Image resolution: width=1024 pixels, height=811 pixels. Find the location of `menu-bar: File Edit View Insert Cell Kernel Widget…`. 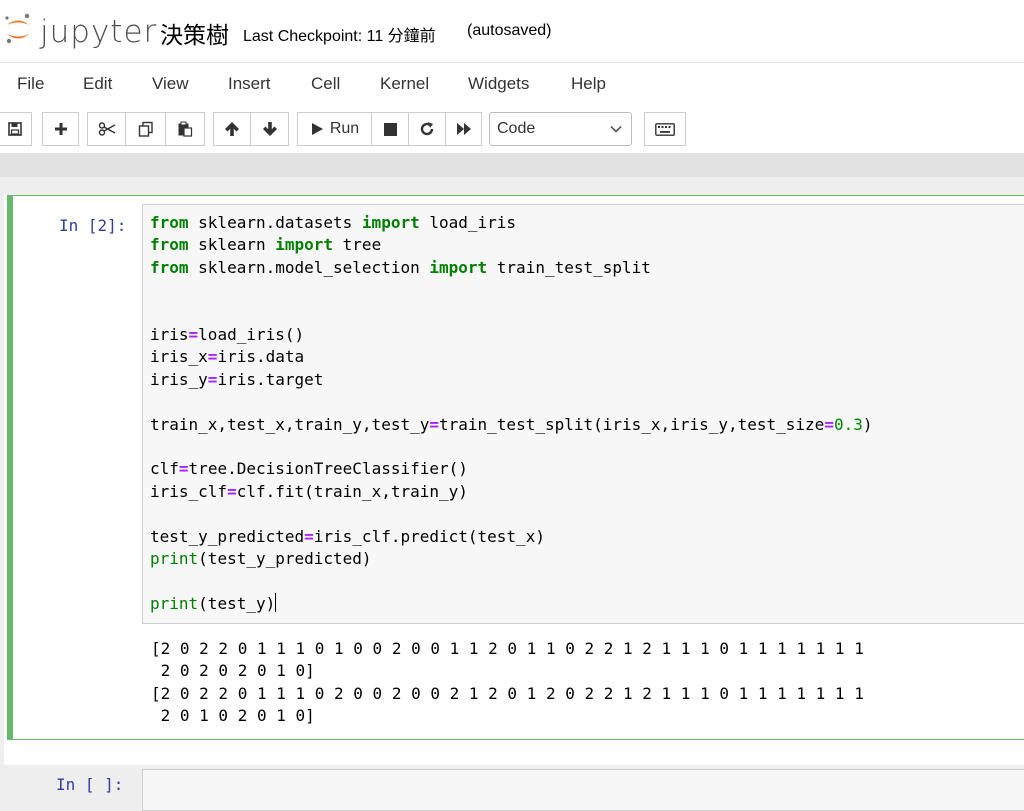

menu-bar: File Edit View Insert Cell Kernel Widget… is located at coordinates (512, 84).